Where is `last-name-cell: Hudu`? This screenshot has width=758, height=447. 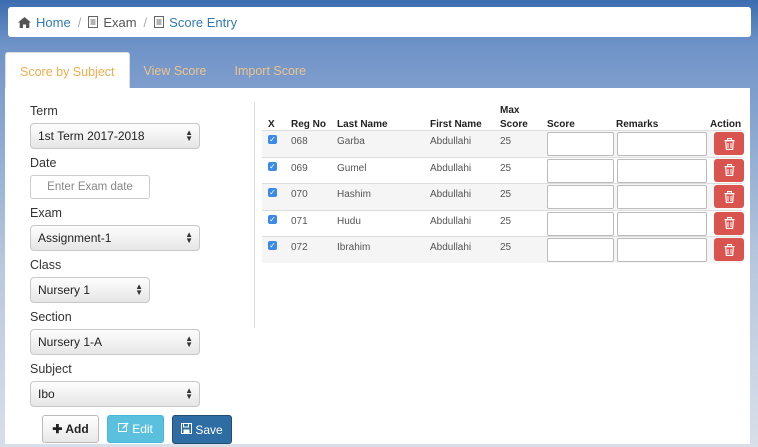 last-name-cell: Hudu is located at coordinates (349, 221).